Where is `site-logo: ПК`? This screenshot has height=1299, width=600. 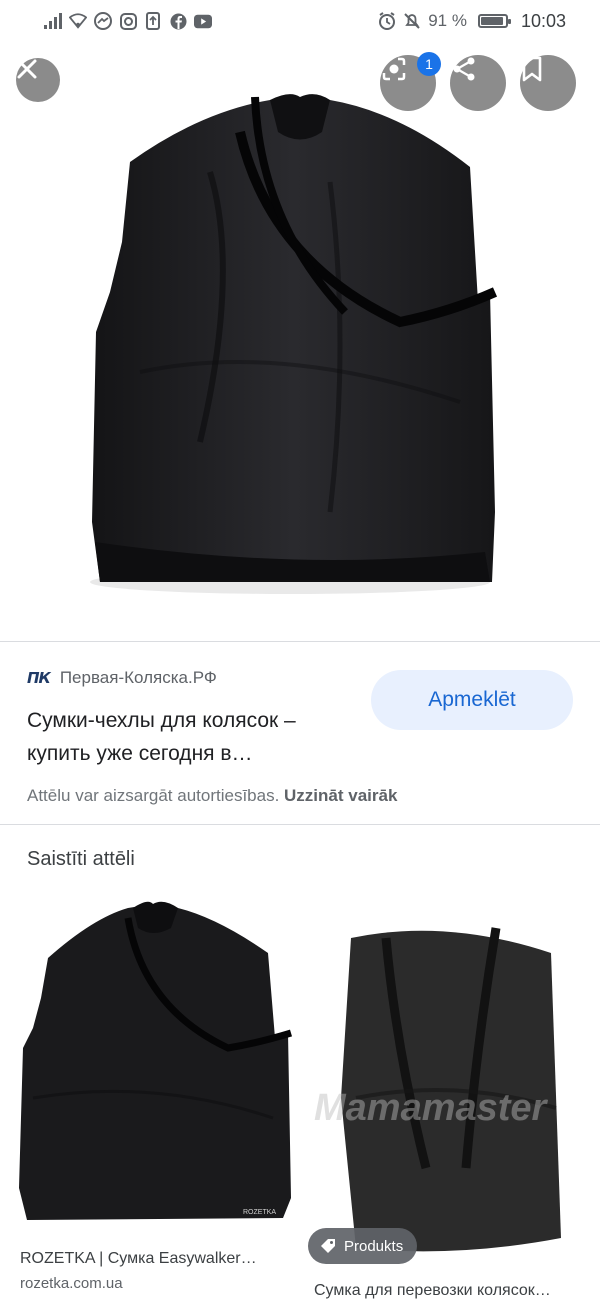
site-logo: ПК is located at coordinates (39, 678).